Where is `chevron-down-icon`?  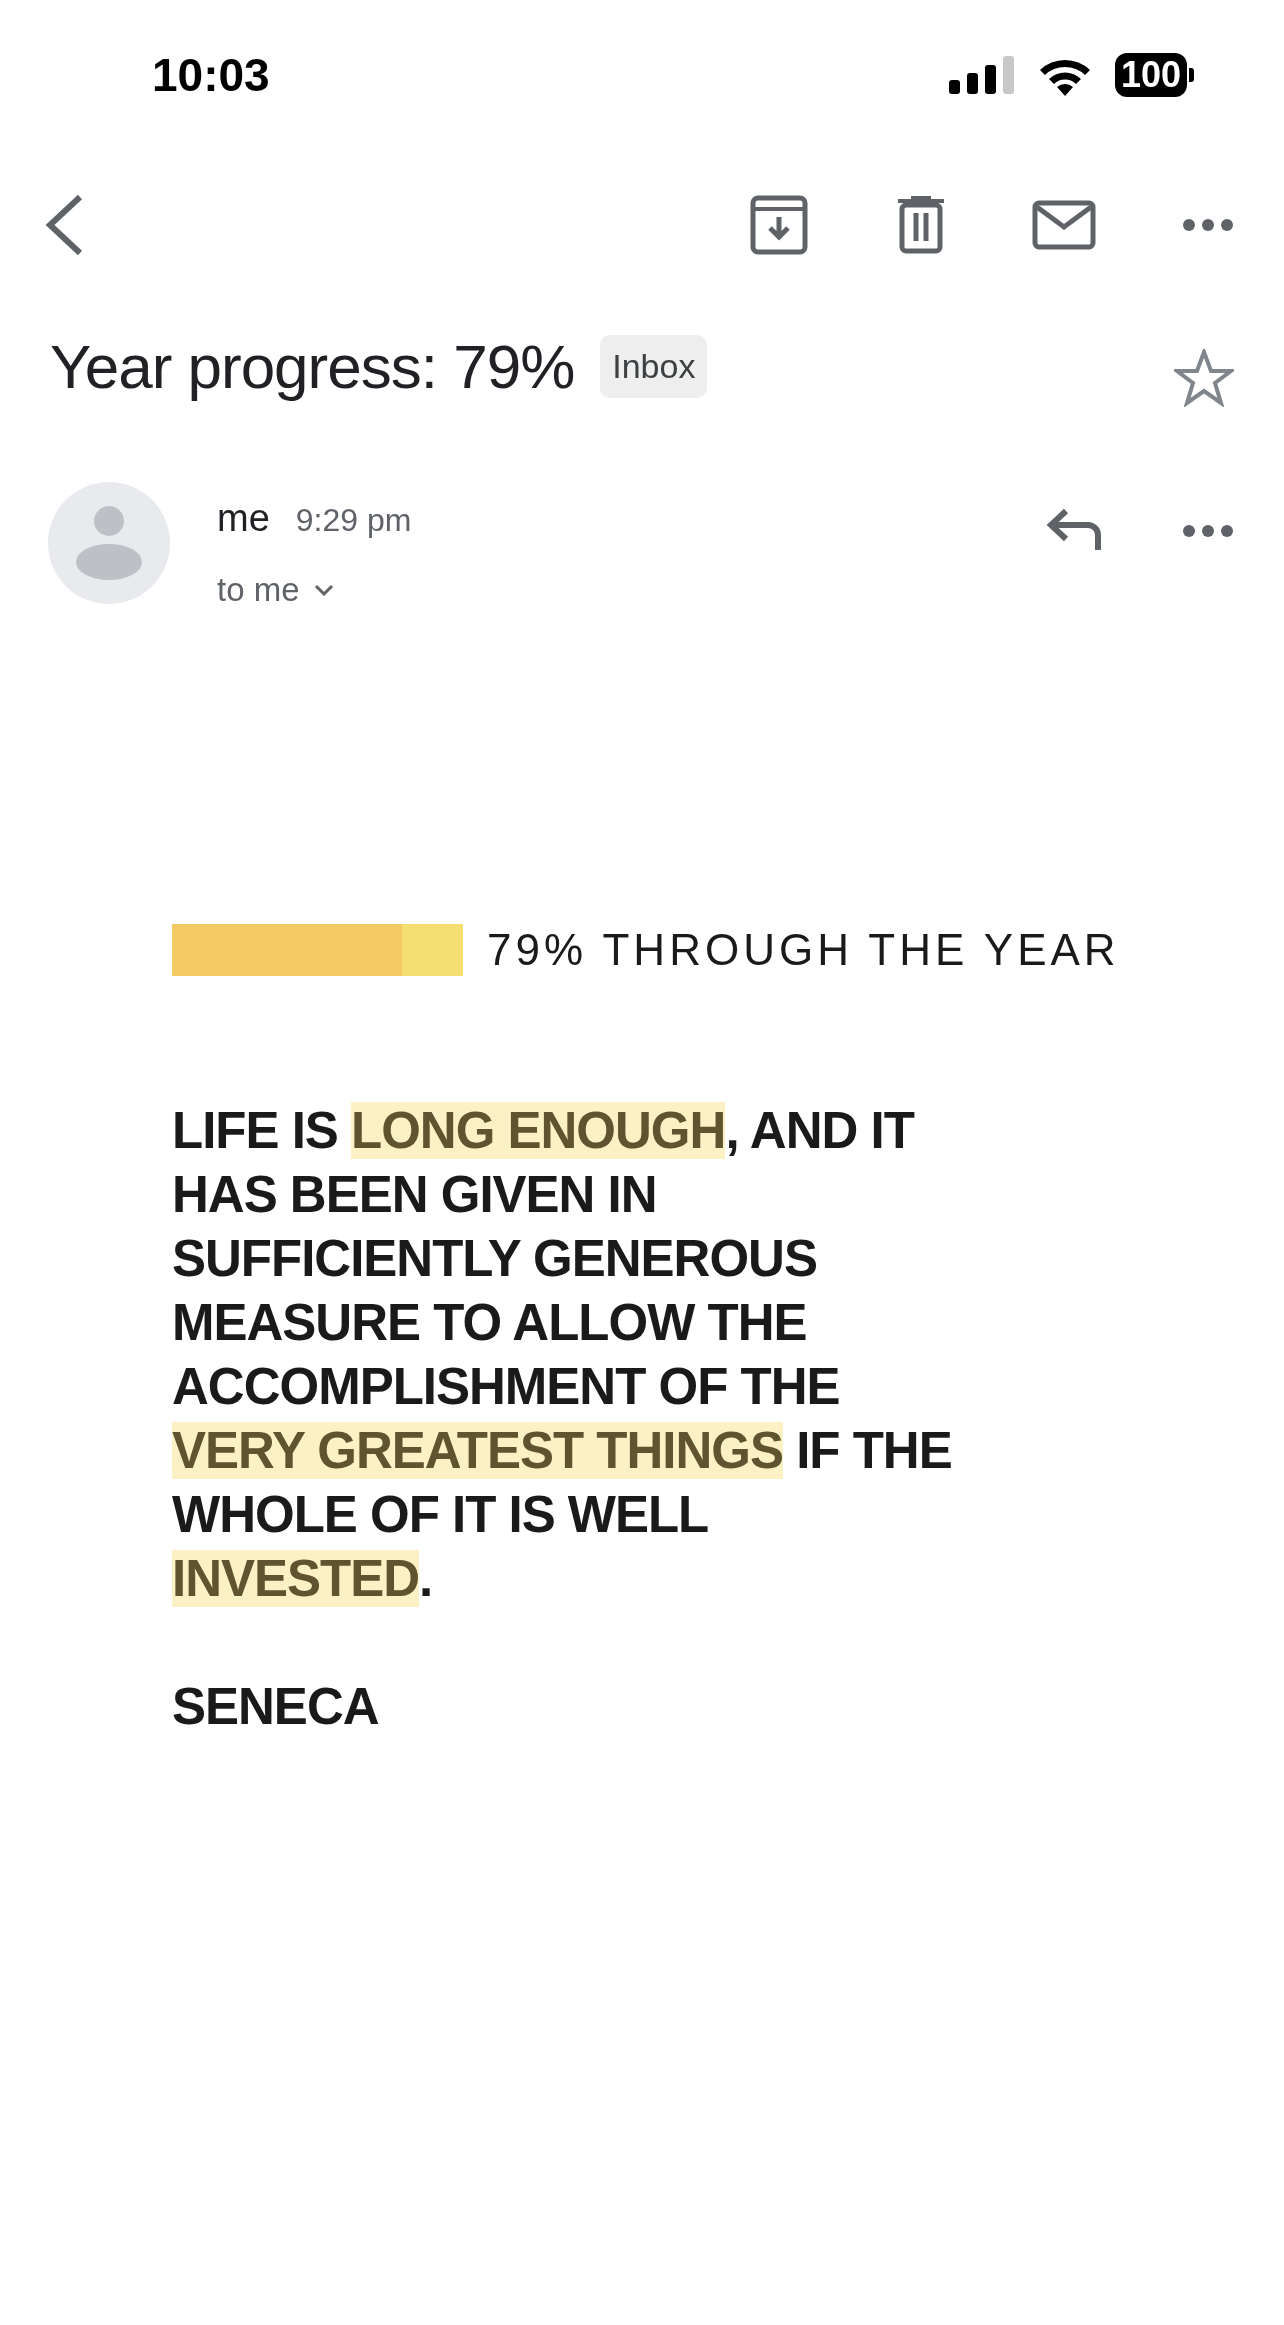 chevron-down-icon is located at coordinates (323, 589).